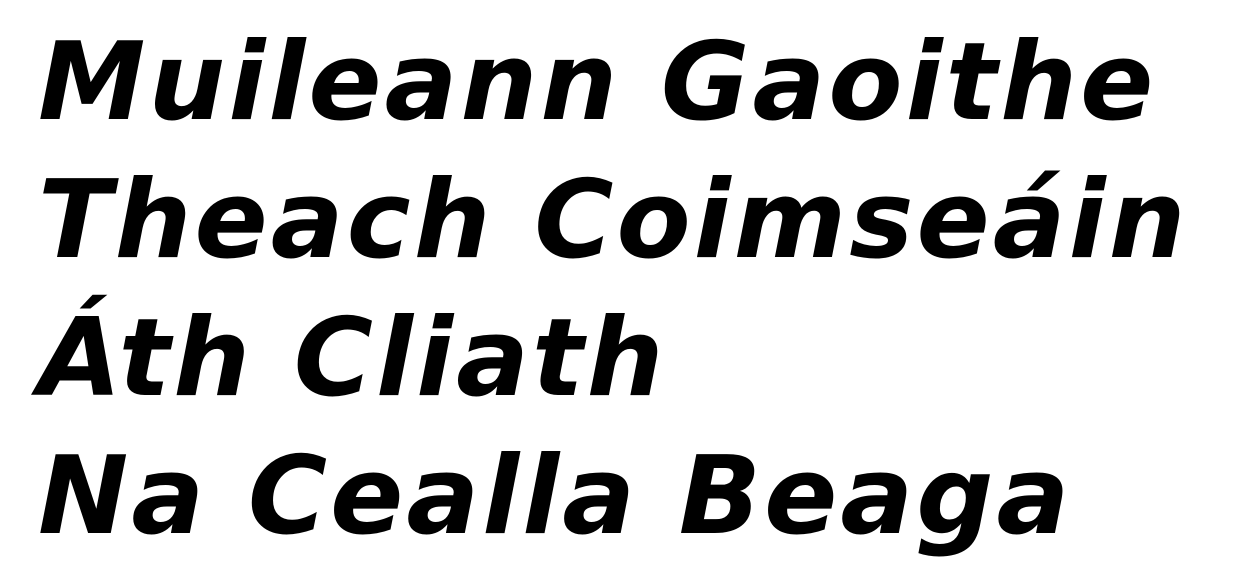 This screenshot has width=1248, height=580. What do you see at coordinates (352, 358) in the screenshot?
I see `specimen-line-3: Áth Cliath` at bounding box center [352, 358].